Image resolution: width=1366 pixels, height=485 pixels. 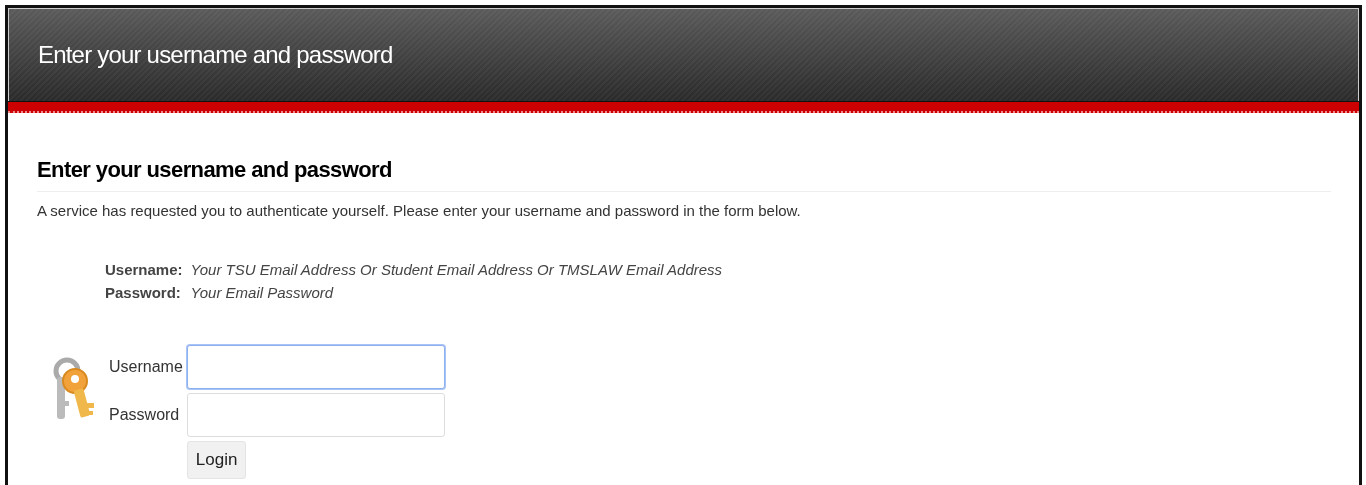 What do you see at coordinates (456, 269) in the screenshot?
I see `hint-text: Your TSU Email Address Or Student Email Address Or TMSLAW Email Address` at bounding box center [456, 269].